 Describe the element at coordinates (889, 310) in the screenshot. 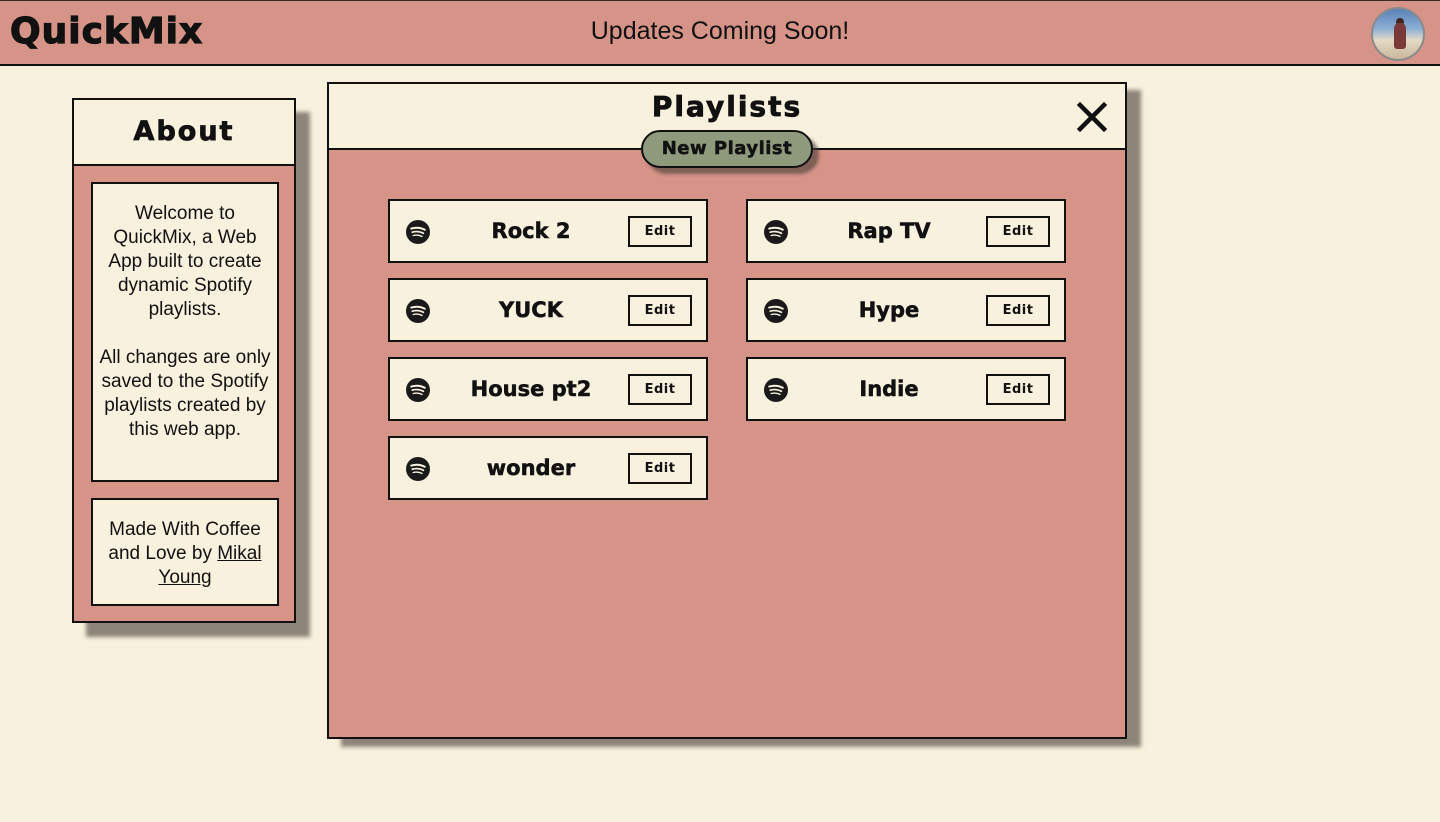

I see `playlist-name: Hype` at that location.